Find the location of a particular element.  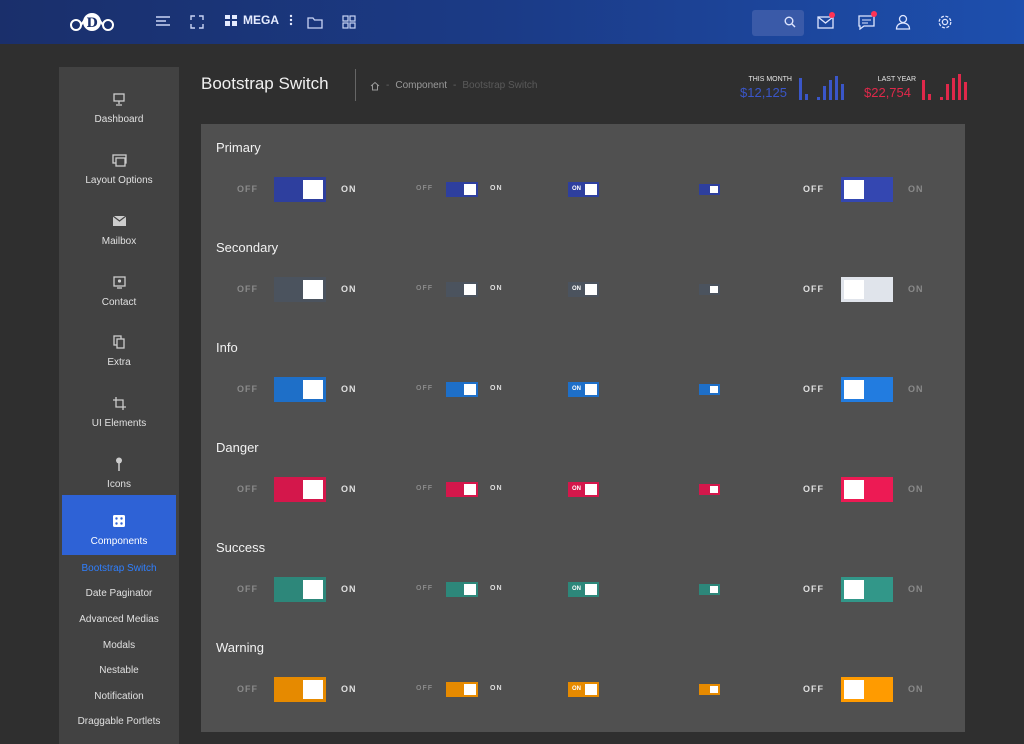

switch-large-info is located at coordinates (300, 389).